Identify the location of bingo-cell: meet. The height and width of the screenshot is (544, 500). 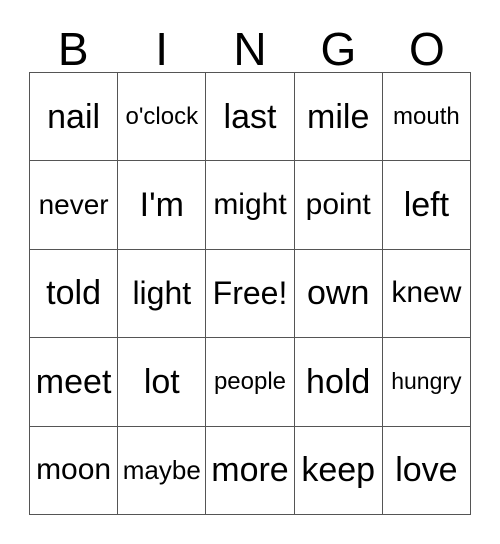
(74, 382).